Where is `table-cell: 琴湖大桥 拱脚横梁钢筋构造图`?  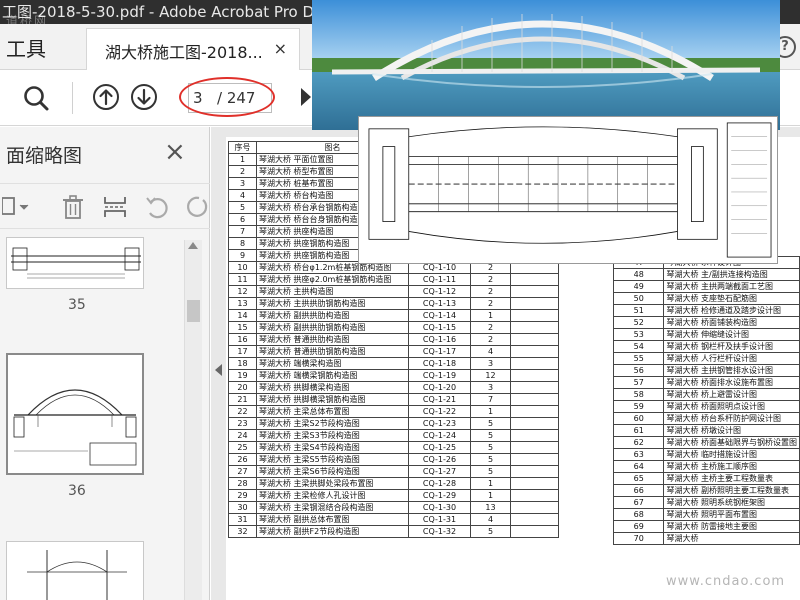
table-cell: 琴湖大桥 拱脚横梁钢筋构造图 is located at coordinates (332, 399).